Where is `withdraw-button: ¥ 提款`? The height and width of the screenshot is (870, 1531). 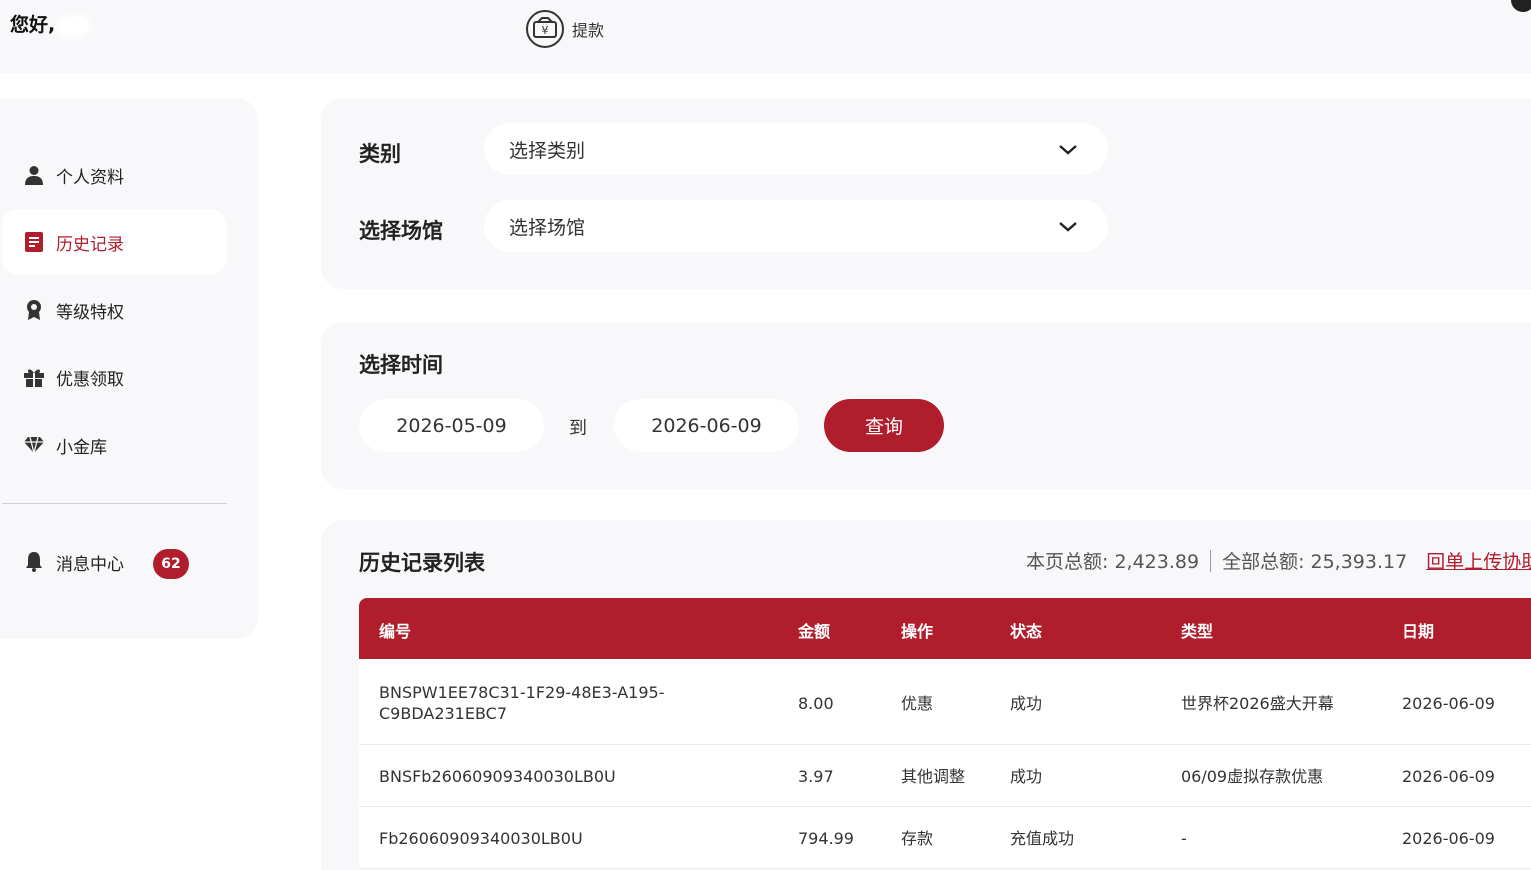
withdraw-button: ¥ 提款 is located at coordinates (565, 29).